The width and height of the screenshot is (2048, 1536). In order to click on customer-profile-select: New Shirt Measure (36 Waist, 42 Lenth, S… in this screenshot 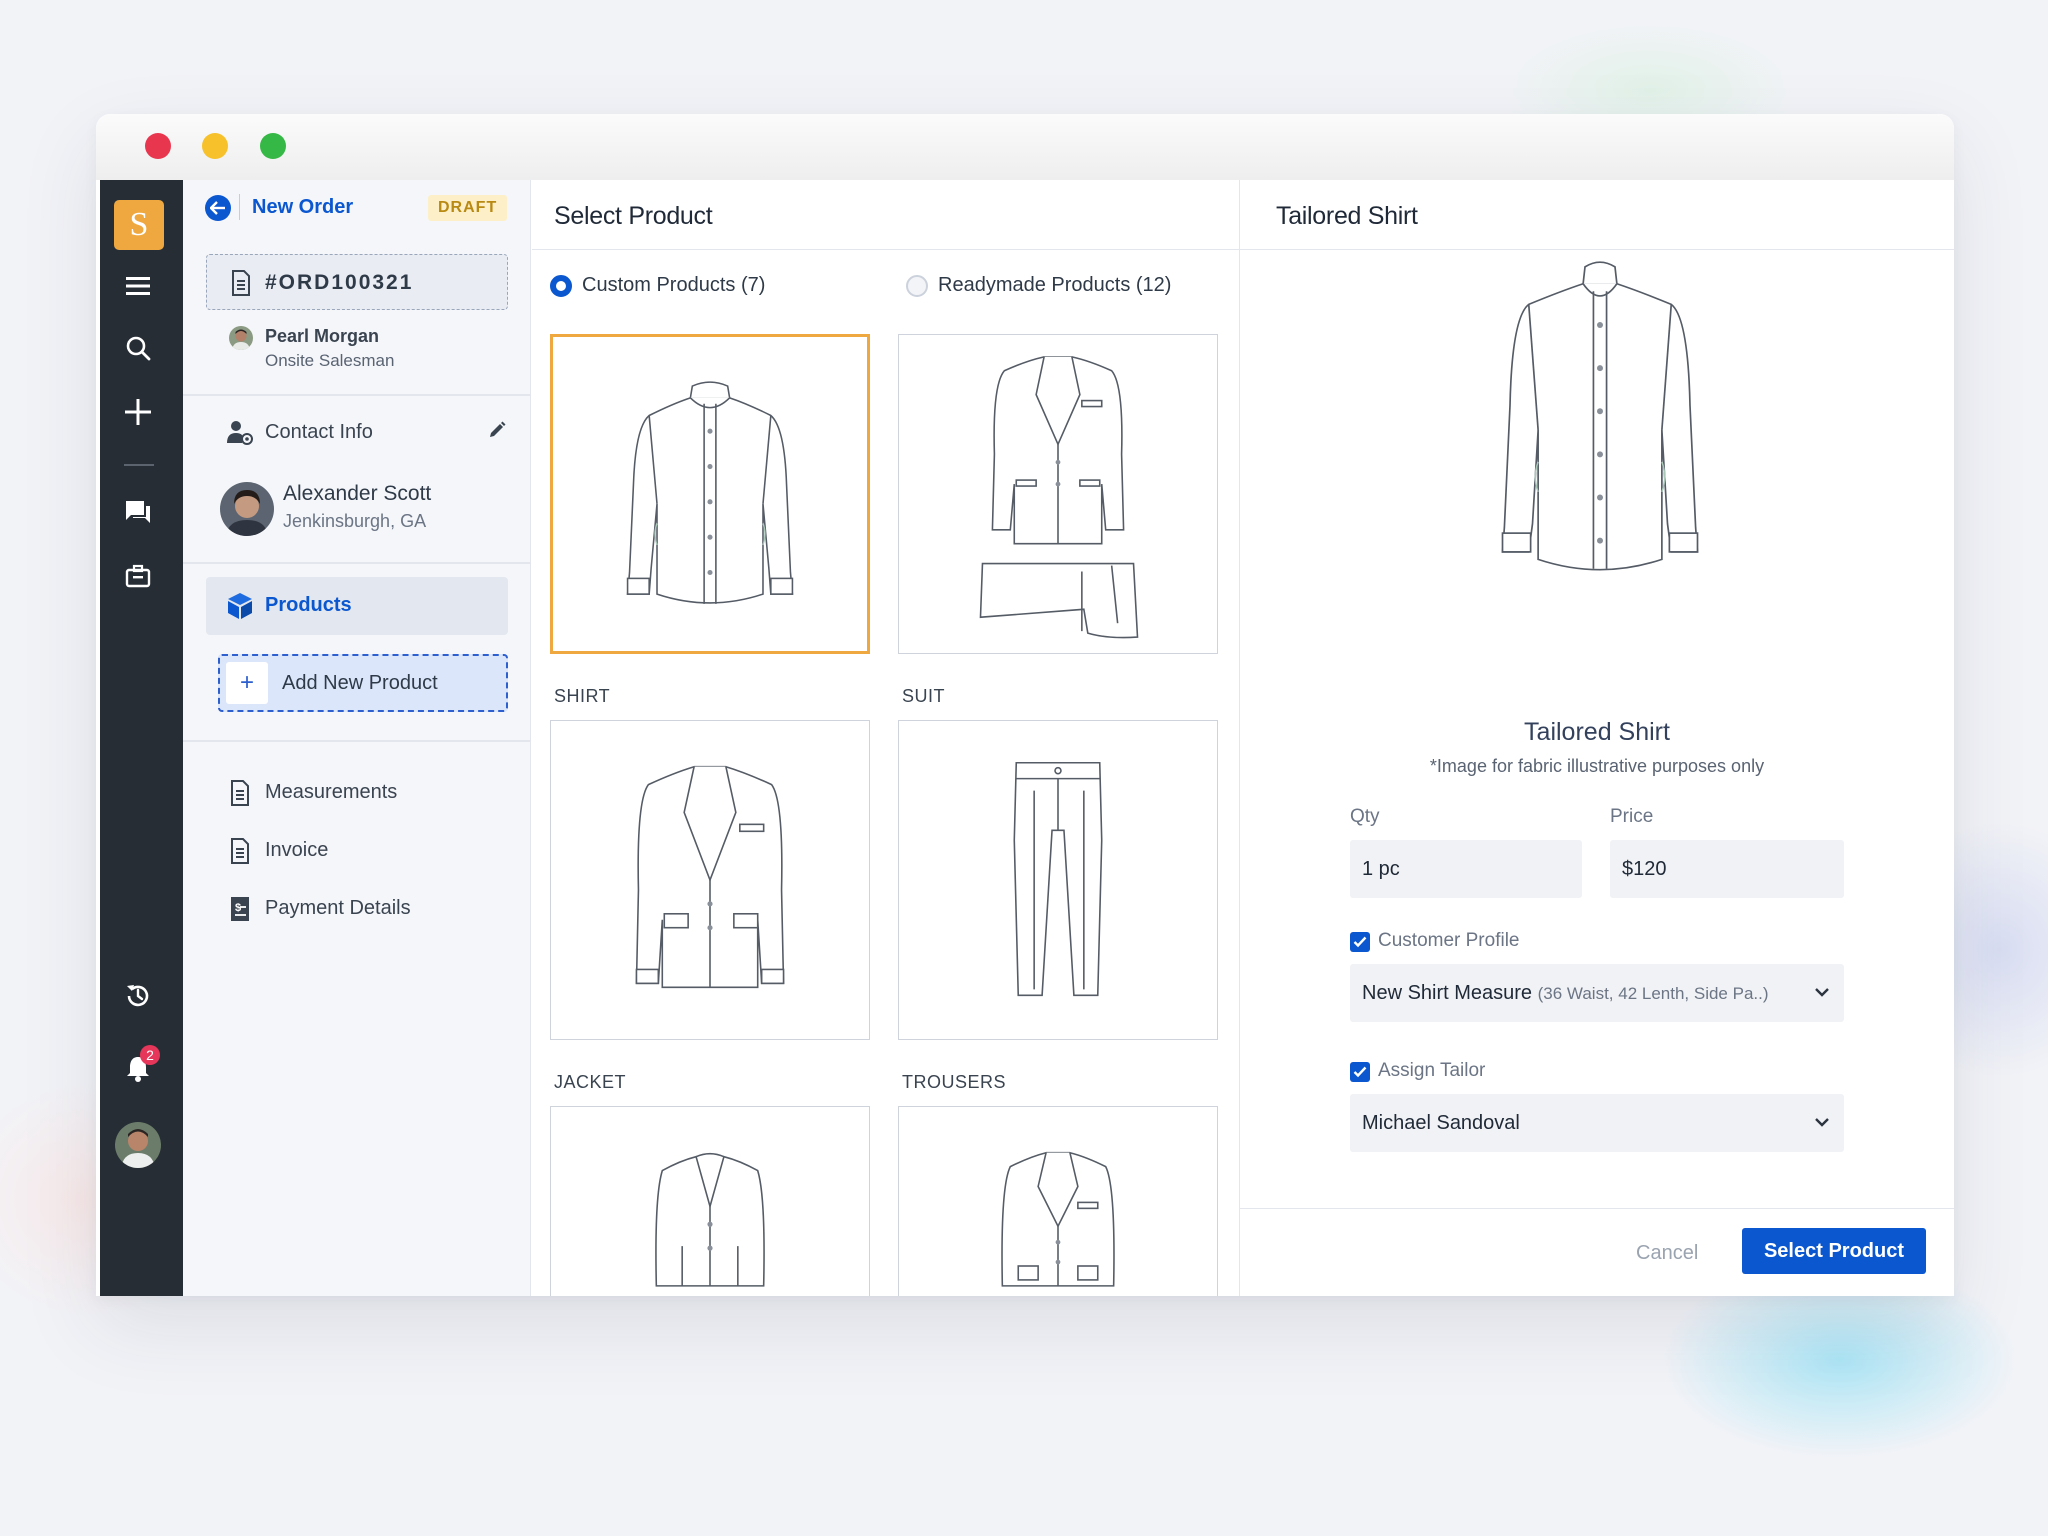, I will do `click(1597, 993)`.